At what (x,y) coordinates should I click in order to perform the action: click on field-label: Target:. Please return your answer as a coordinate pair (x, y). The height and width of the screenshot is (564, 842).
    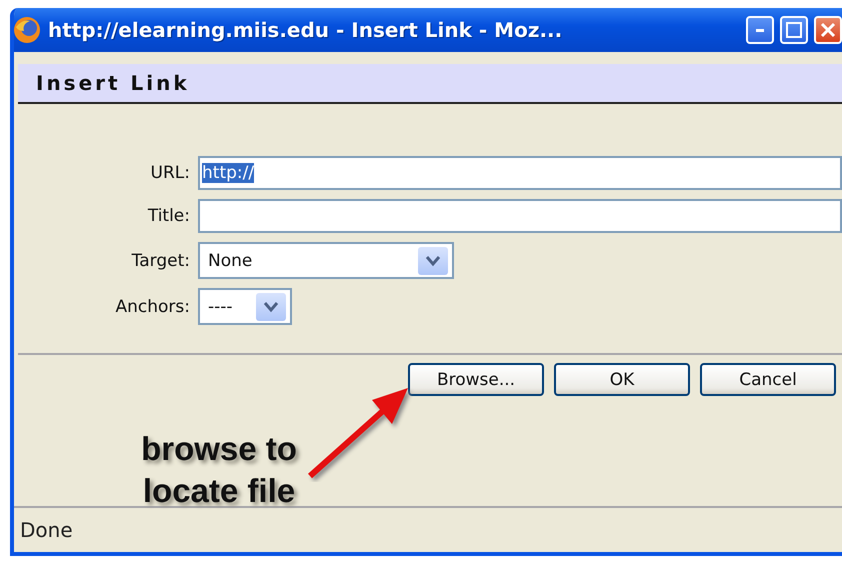
    Looking at the image, I should click on (161, 260).